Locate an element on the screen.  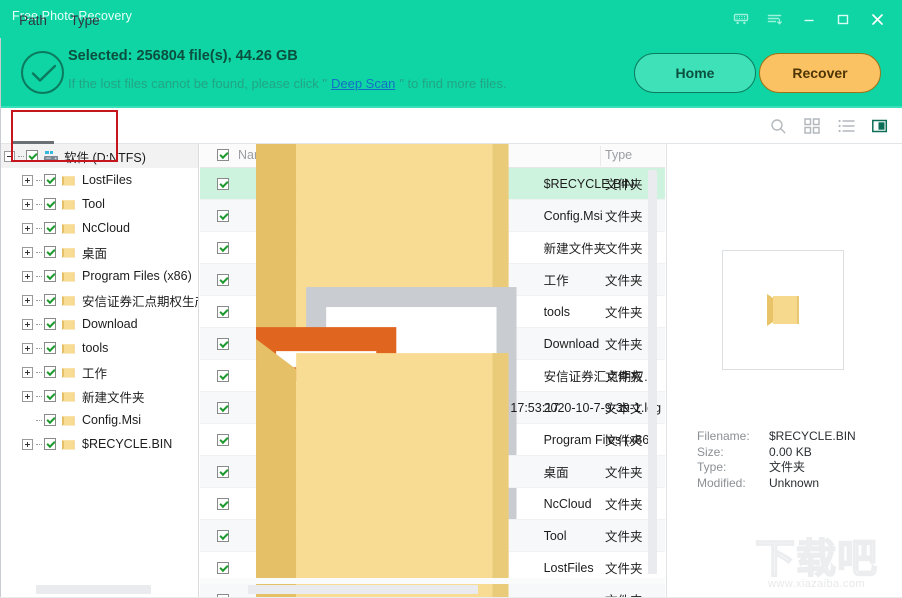
tree-item: Program Files (x86) is located at coordinates (99, 276).